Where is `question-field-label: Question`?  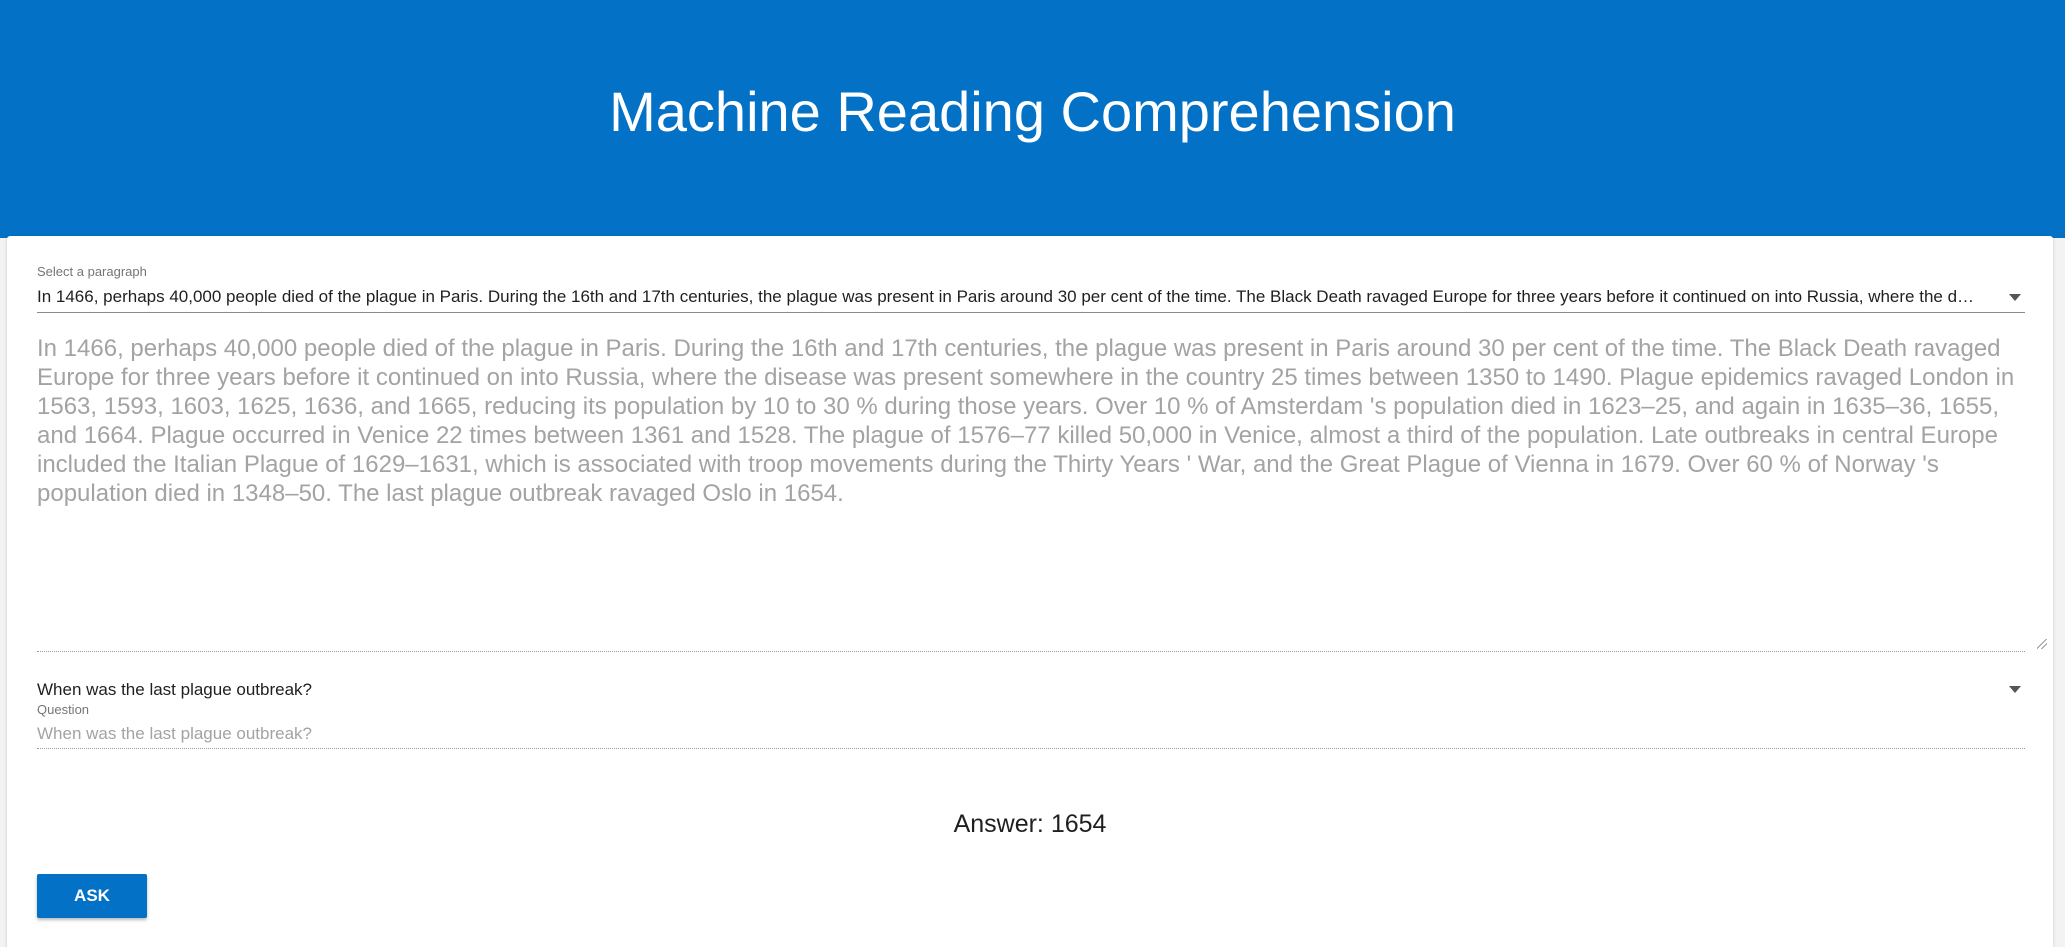
question-field-label: Question is located at coordinates (63, 709).